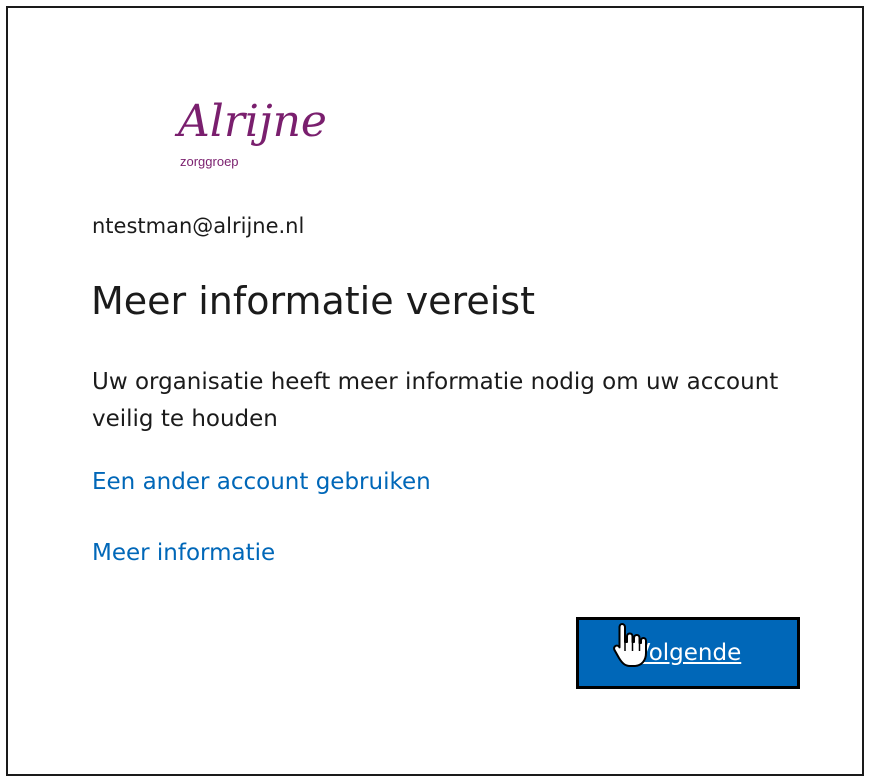 The height and width of the screenshot is (776, 869). What do you see at coordinates (261, 482) in the screenshot?
I see `use-other-account-link: Een ander account gebruiken` at bounding box center [261, 482].